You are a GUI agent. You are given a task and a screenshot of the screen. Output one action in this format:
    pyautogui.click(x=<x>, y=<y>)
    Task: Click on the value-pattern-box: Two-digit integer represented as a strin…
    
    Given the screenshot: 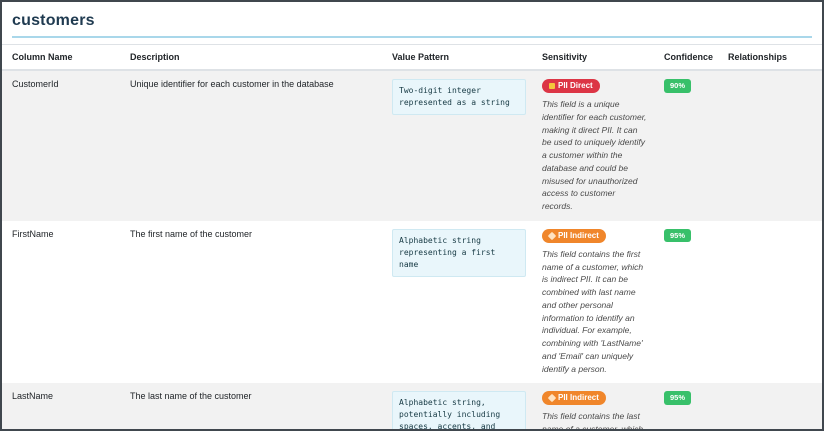 What is the action you would take?
    pyautogui.click(x=459, y=97)
    